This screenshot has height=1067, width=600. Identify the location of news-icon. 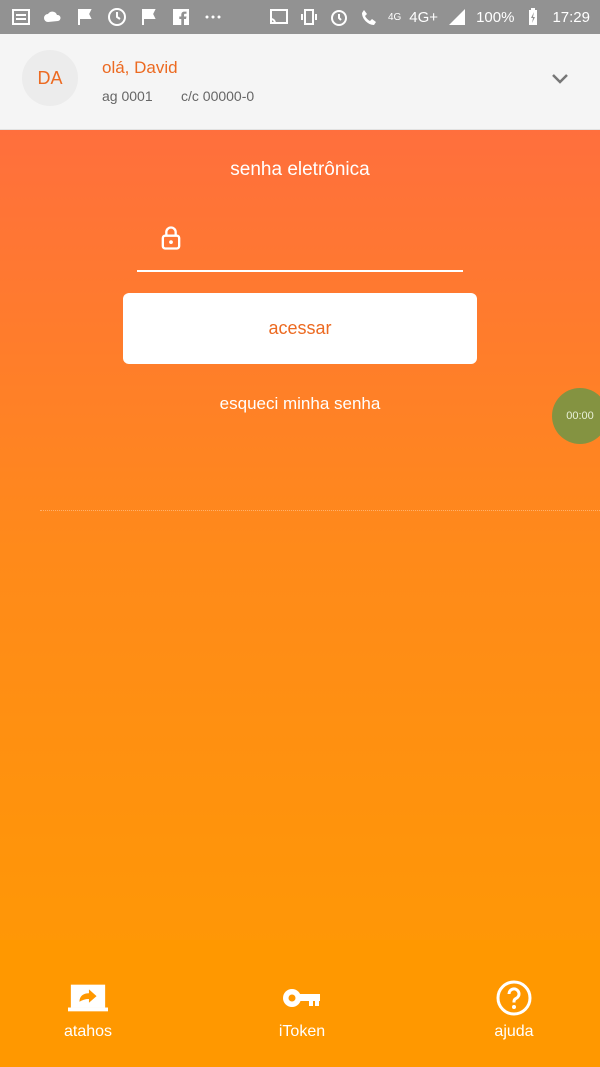
(21, 17).